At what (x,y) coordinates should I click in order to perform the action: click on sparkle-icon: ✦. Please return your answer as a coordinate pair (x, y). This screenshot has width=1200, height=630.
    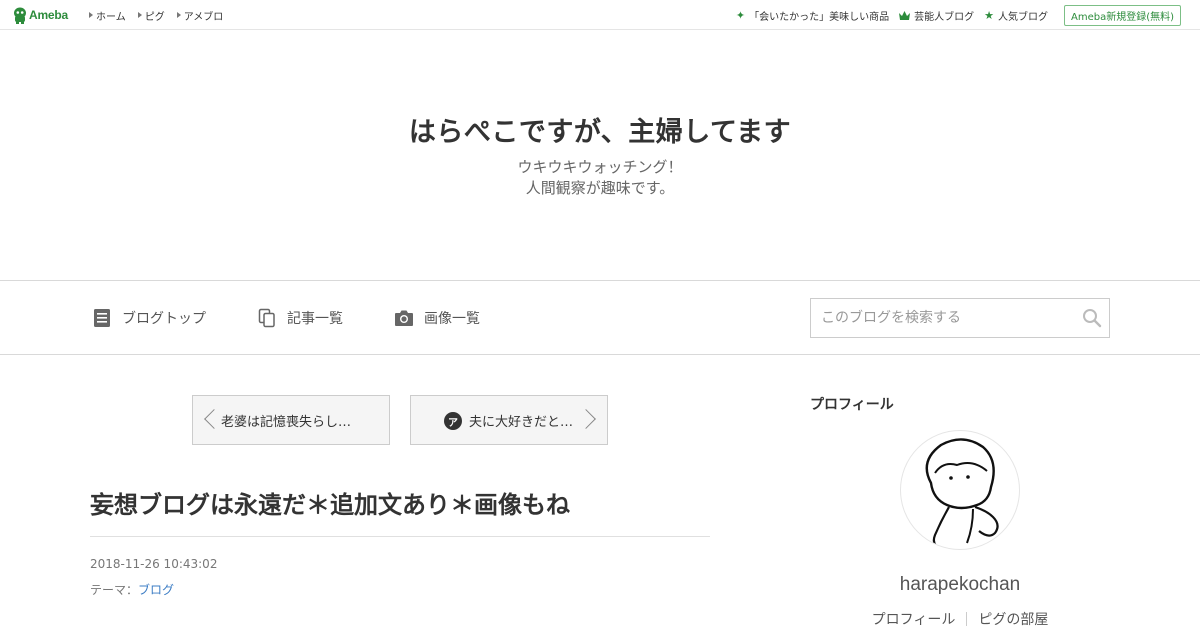
    Looking at the image, I should click on (740, 15).